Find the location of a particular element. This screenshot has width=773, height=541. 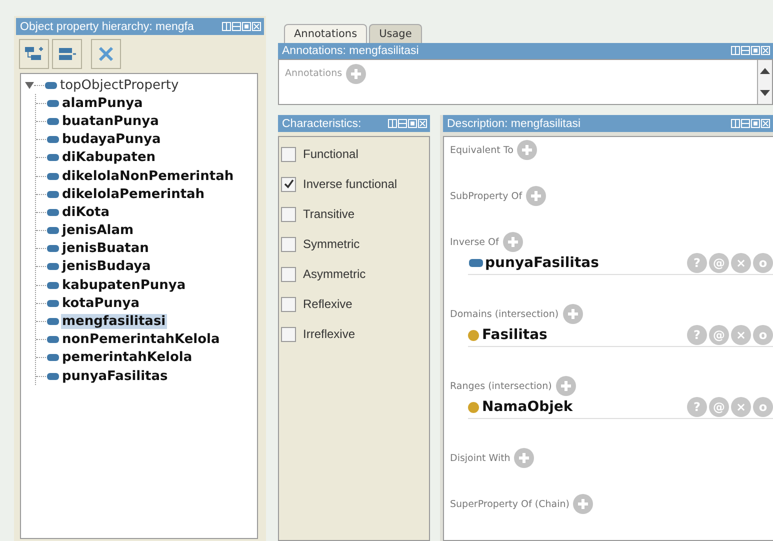

add-sibling-button is located at coordinates (67, 54).